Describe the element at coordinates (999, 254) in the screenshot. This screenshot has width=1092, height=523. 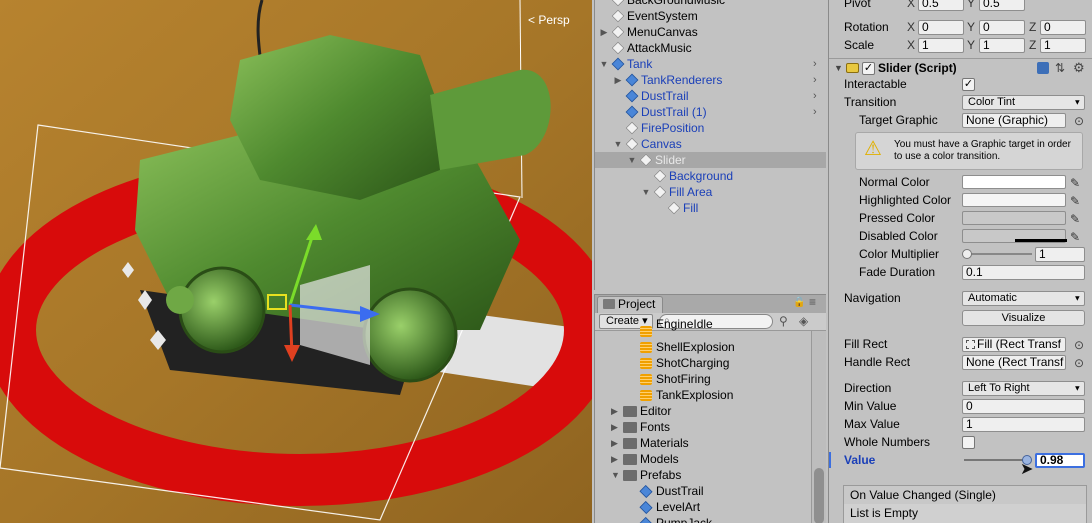
I see `multiplier-slider-track` at that location.